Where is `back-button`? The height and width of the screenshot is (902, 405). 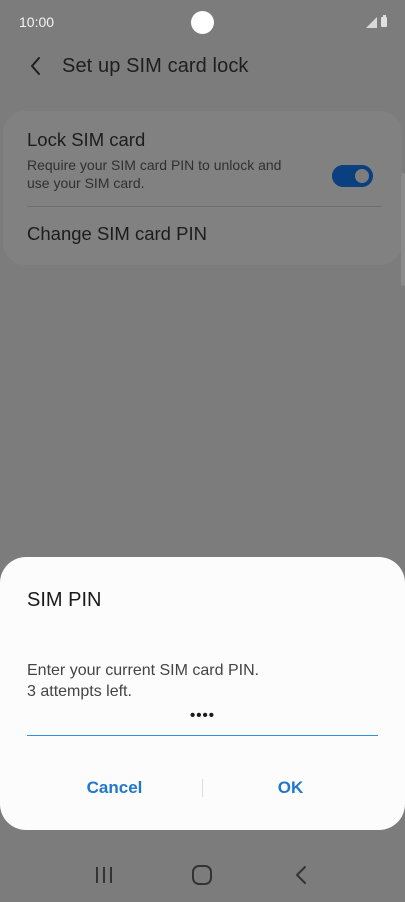
back-button is located at coordinates (36, 66).